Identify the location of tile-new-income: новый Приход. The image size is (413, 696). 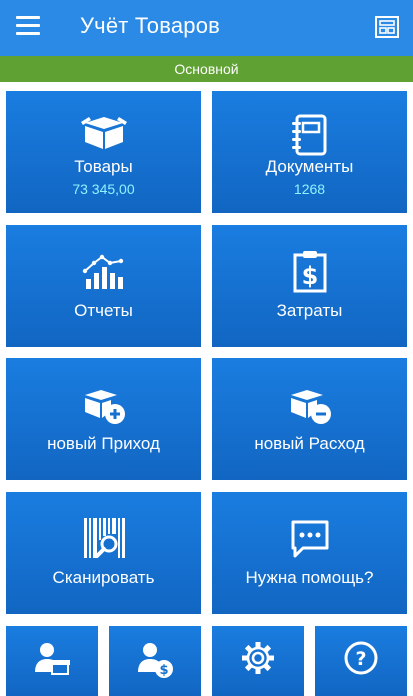
(103, 419).